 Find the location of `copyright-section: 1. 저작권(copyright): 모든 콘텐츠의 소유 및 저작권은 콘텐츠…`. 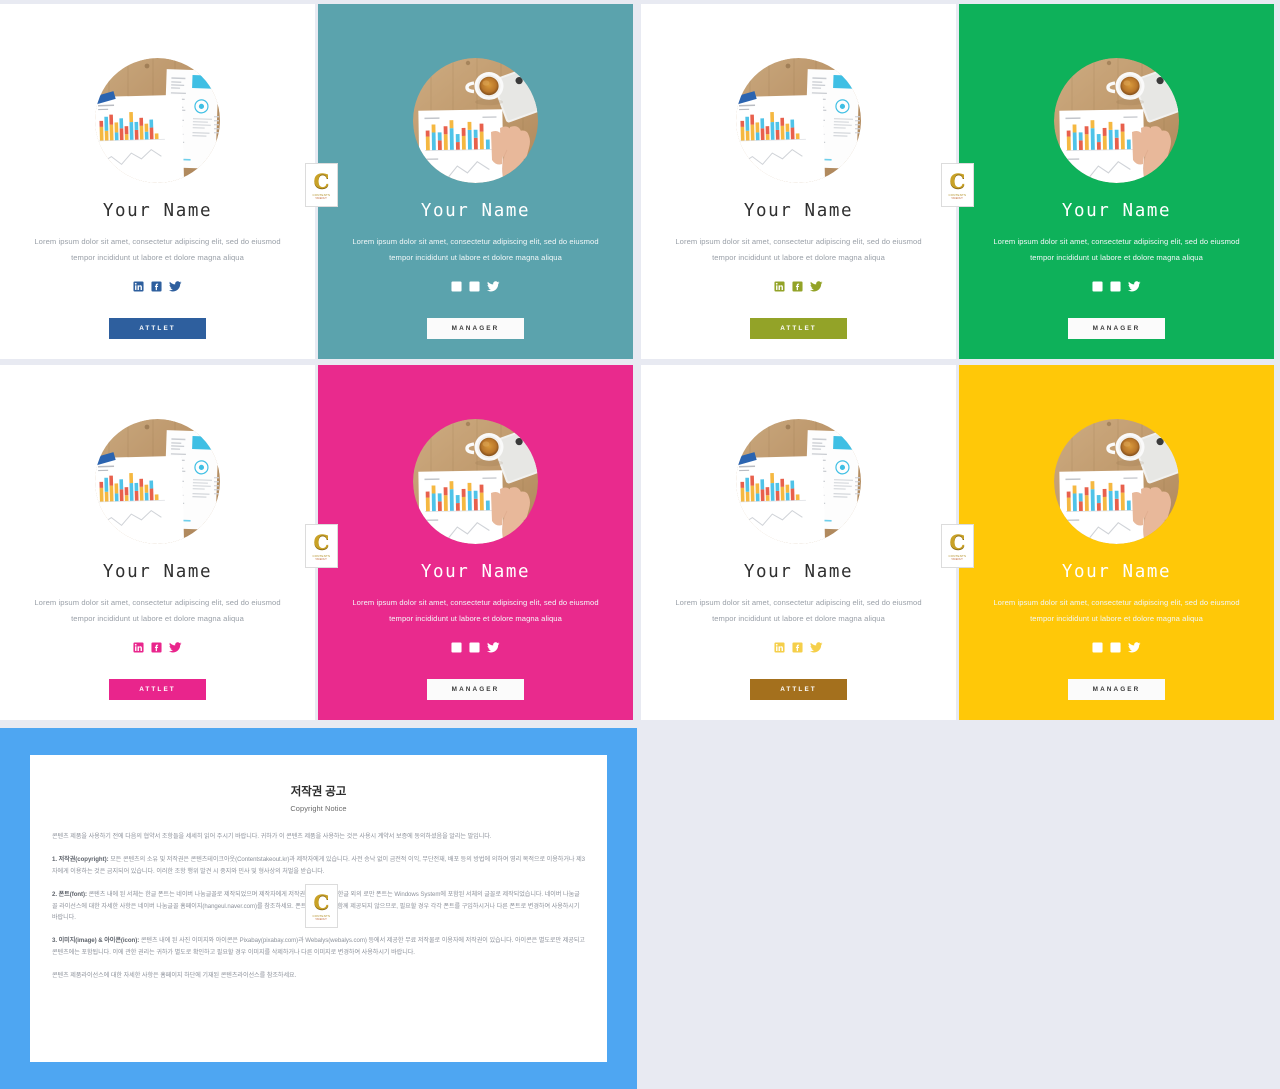

copyright-section: 1. 저작권(copyright): 모든 콘텐츠의 소유 및 저작권은 콘텐츠… is located at coordinates (318, 866).